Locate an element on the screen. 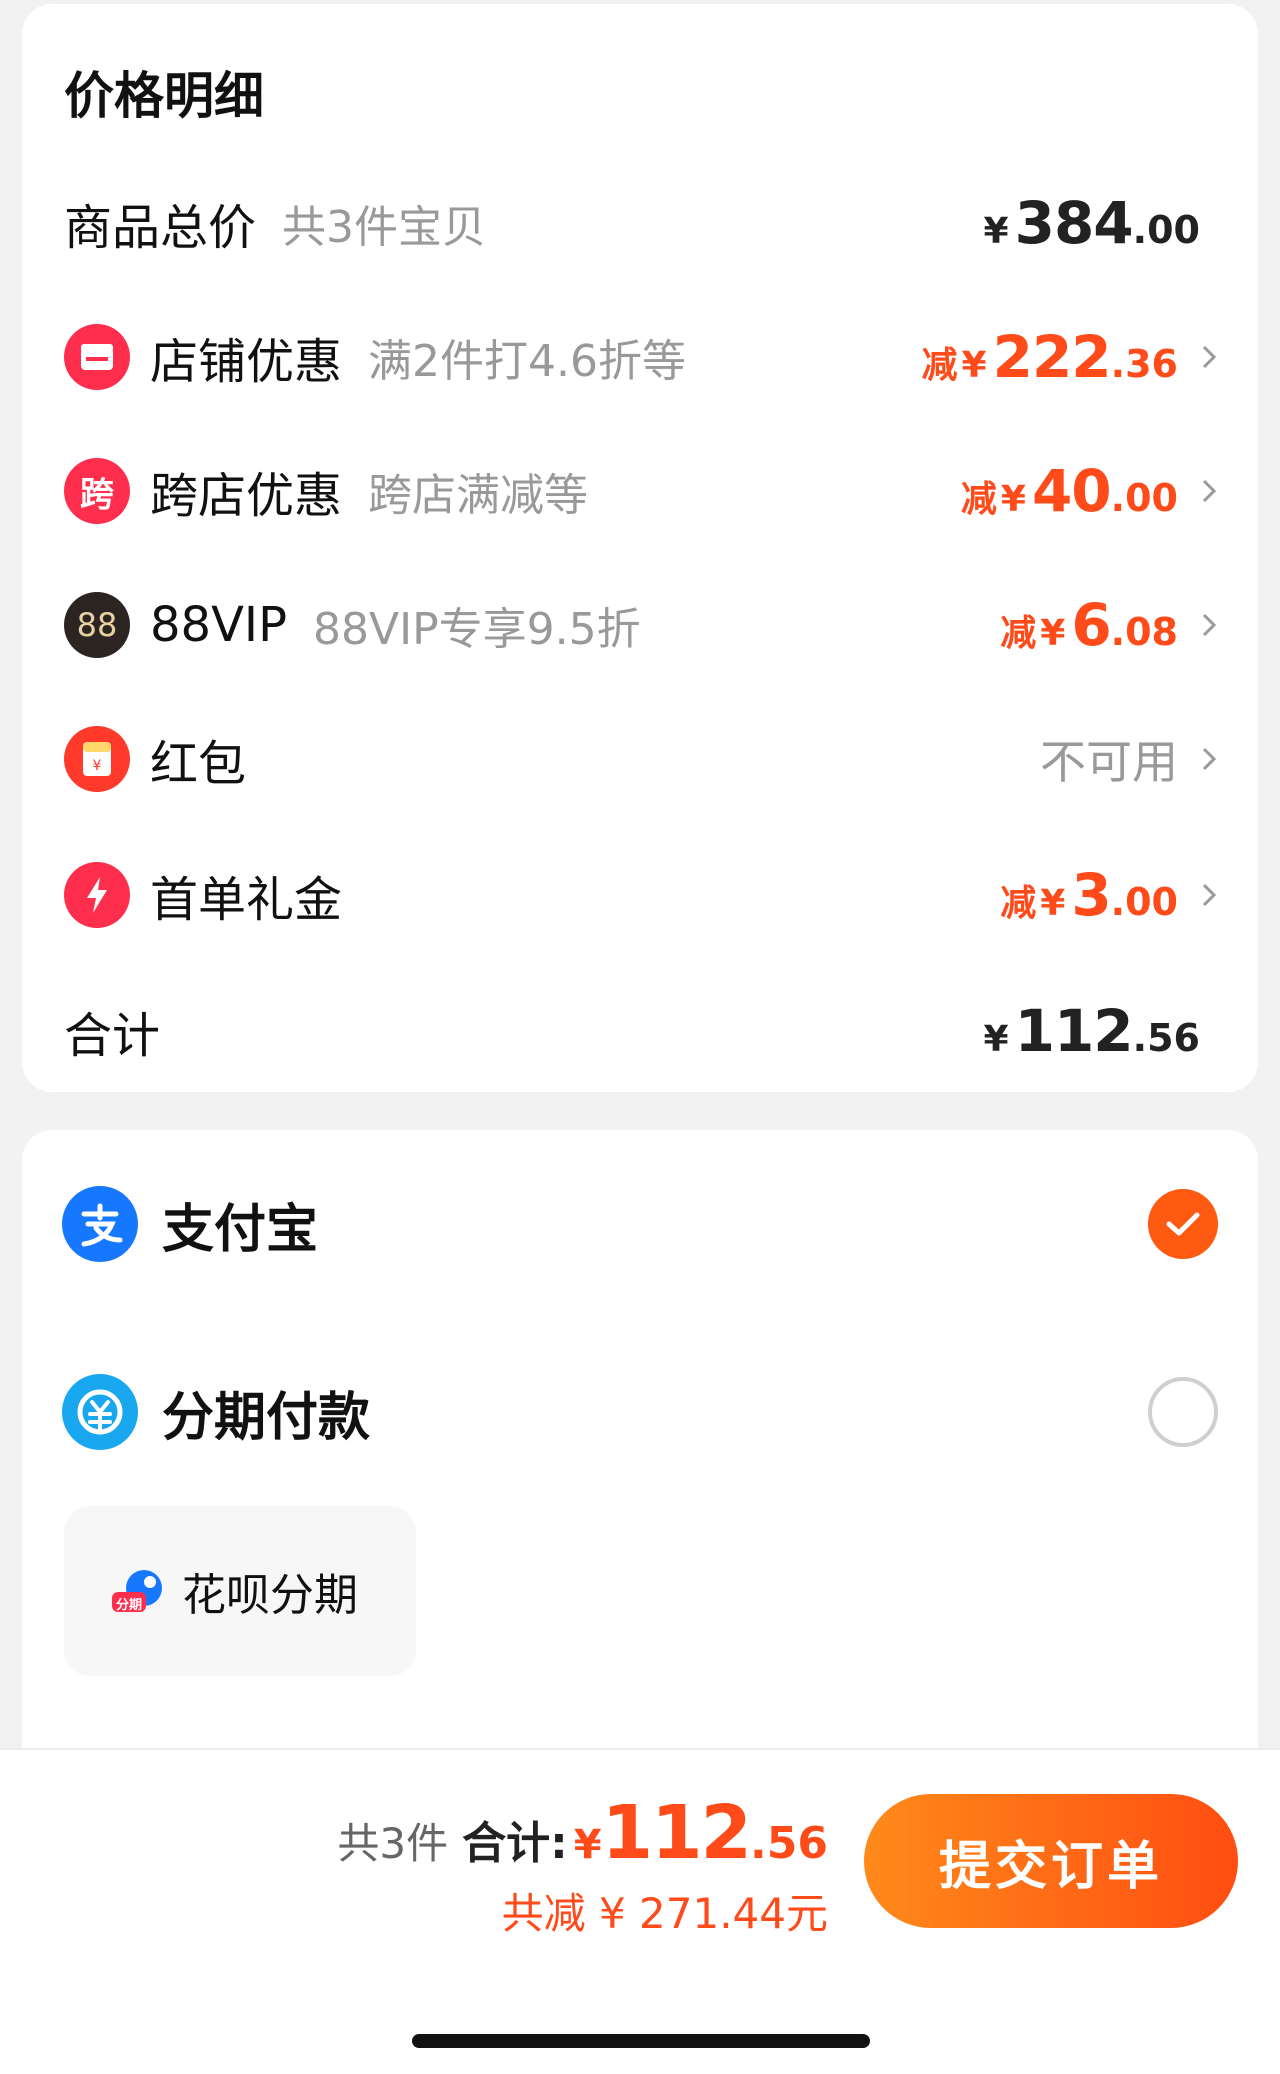 This screenshot has height=2074, width=1280. payment-option-alipay: 支付宝 is located at coordinates (640, 1224).